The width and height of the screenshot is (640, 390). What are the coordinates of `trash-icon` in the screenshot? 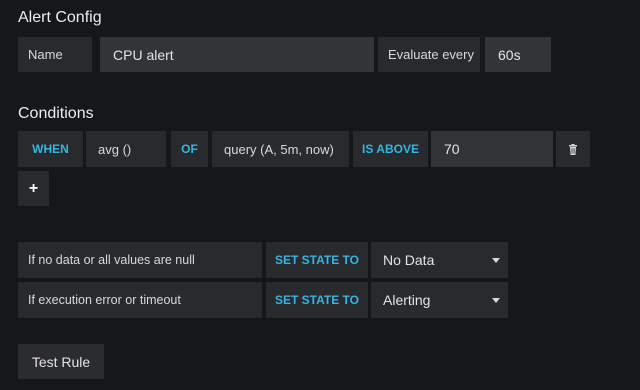 It's located at (573, 149).